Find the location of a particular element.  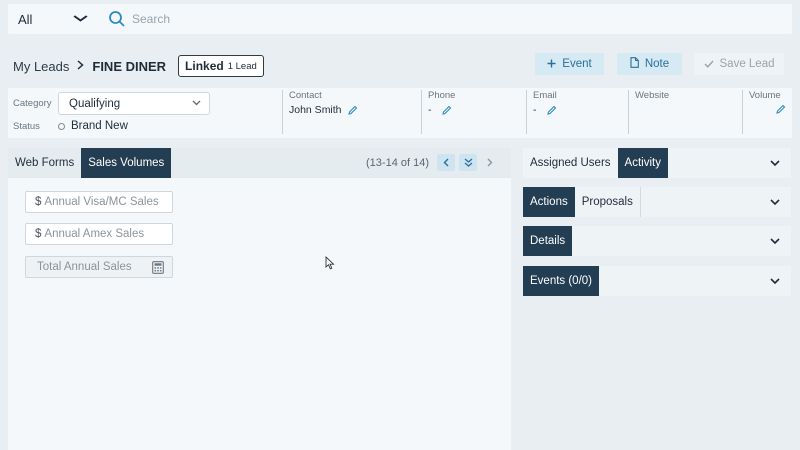

pager-next-icon is located at coordinates (490, 162).